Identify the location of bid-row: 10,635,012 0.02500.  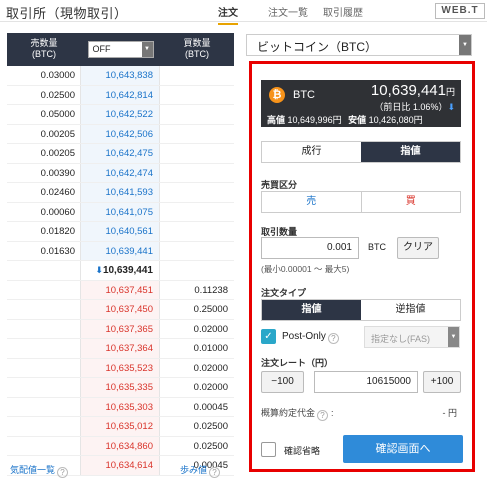
(120, 427).